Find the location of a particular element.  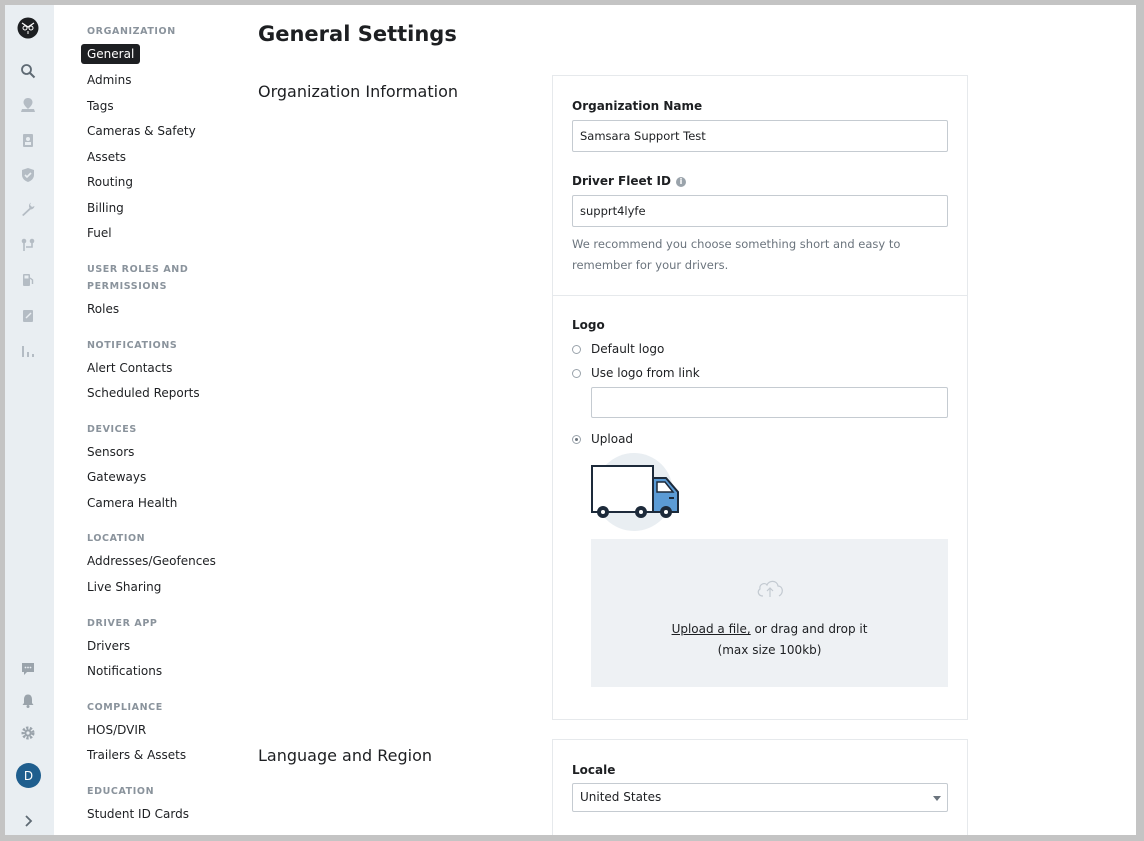

nav-heading-devices: DEVICES is located at coordinates (112, 429).